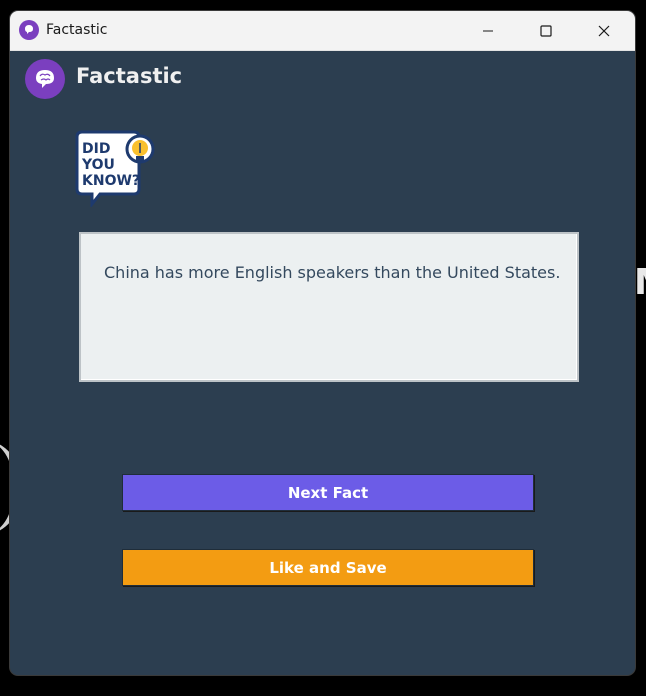 This screenshot has height=696, width=646. I want to click on app-name-heading: Factastic, so click(129, 76).